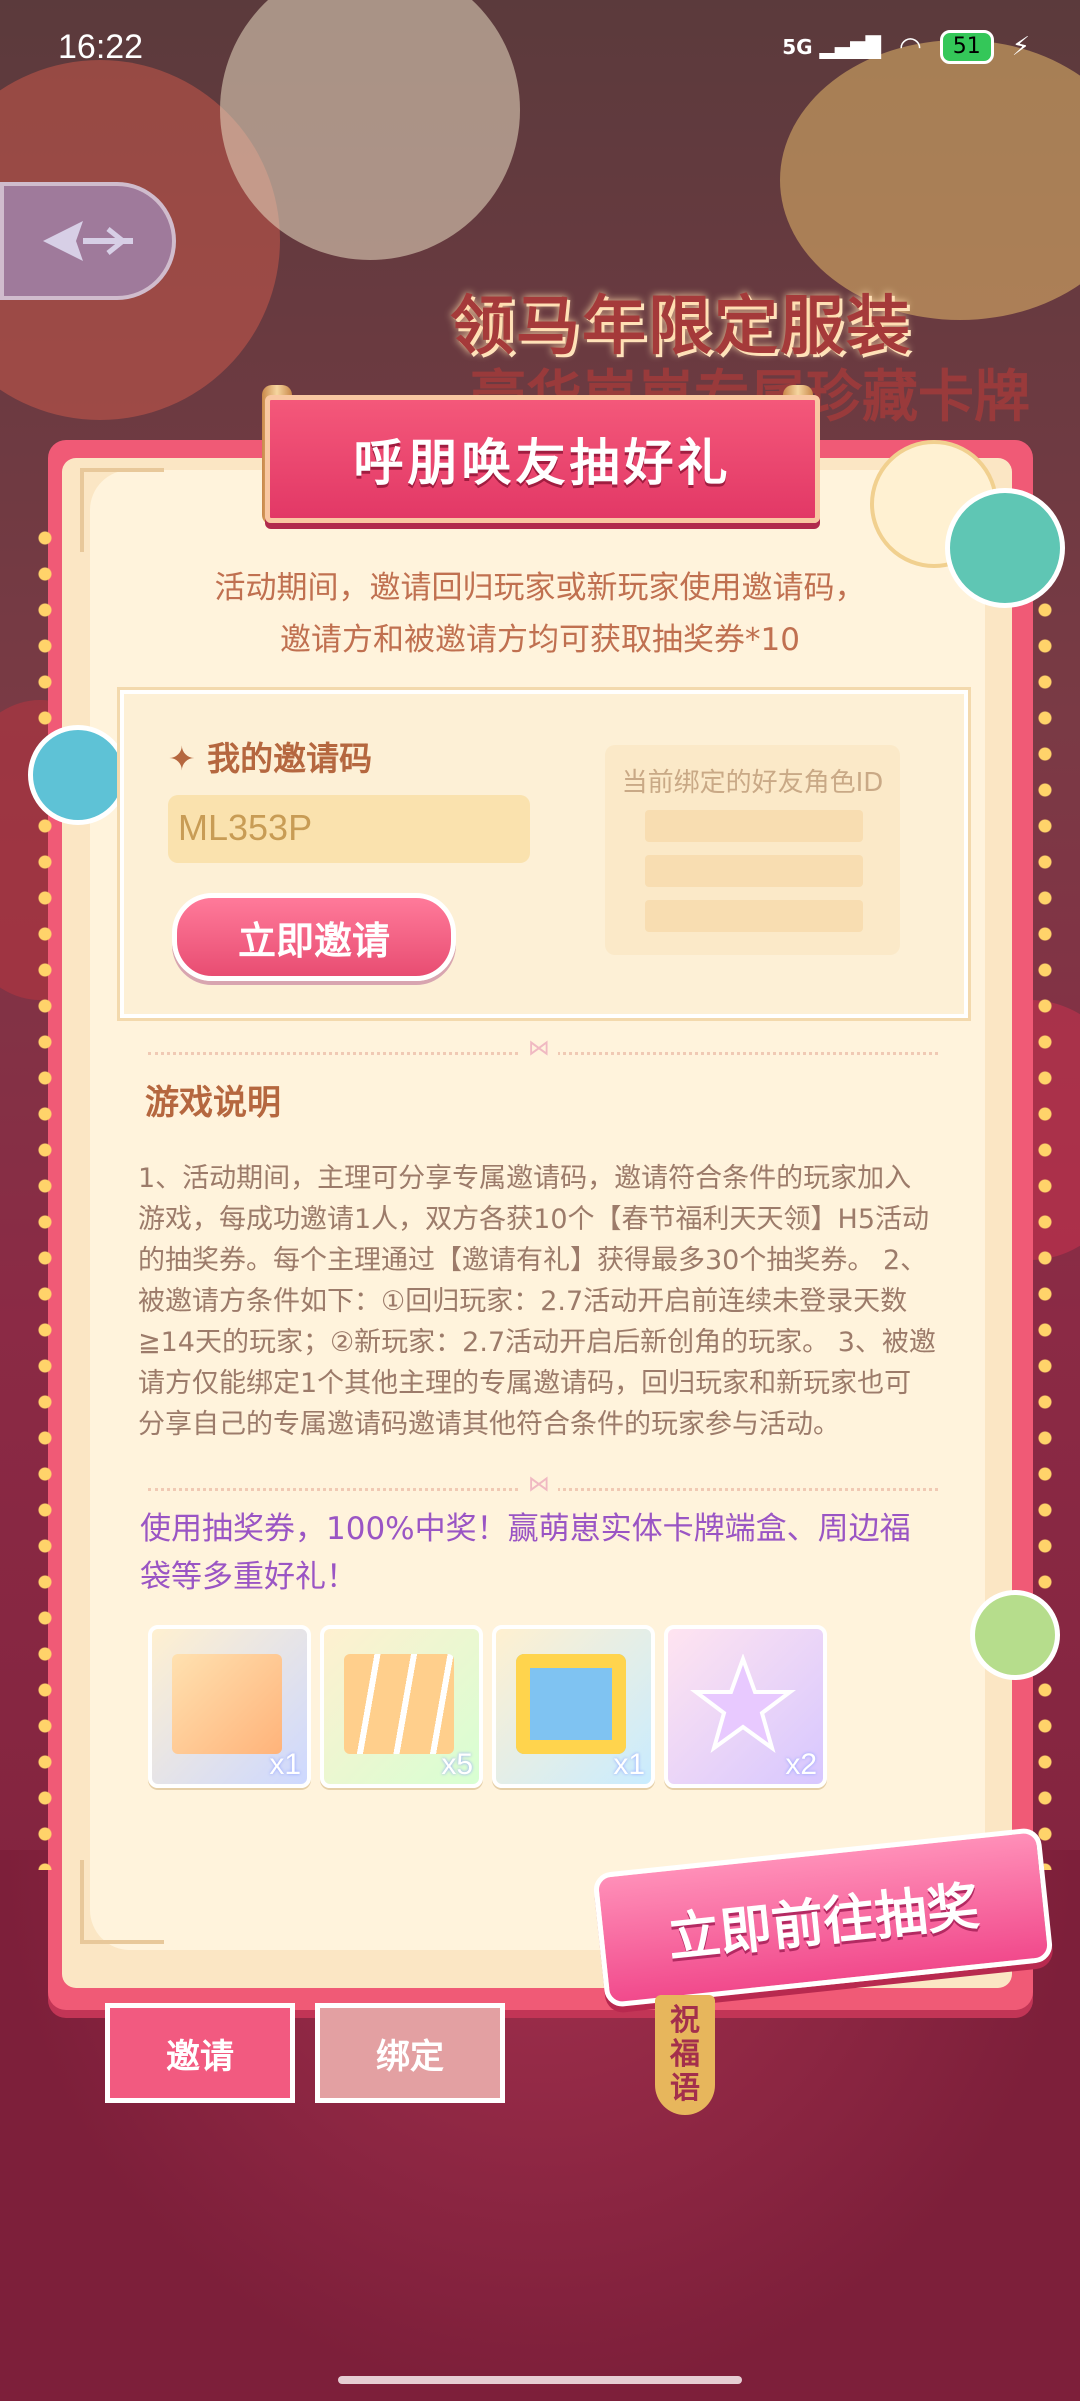  I want to click on tab-wishes-char: 祝, so click(685, 2020).